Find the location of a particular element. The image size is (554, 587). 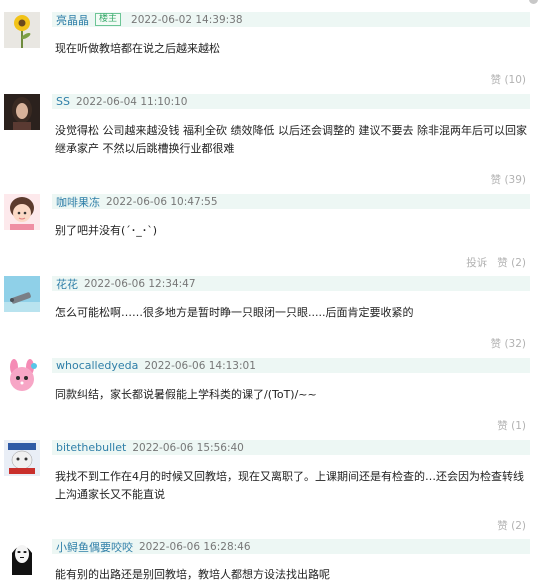

username: whocalledyeda is located at coordinates (97, 365).